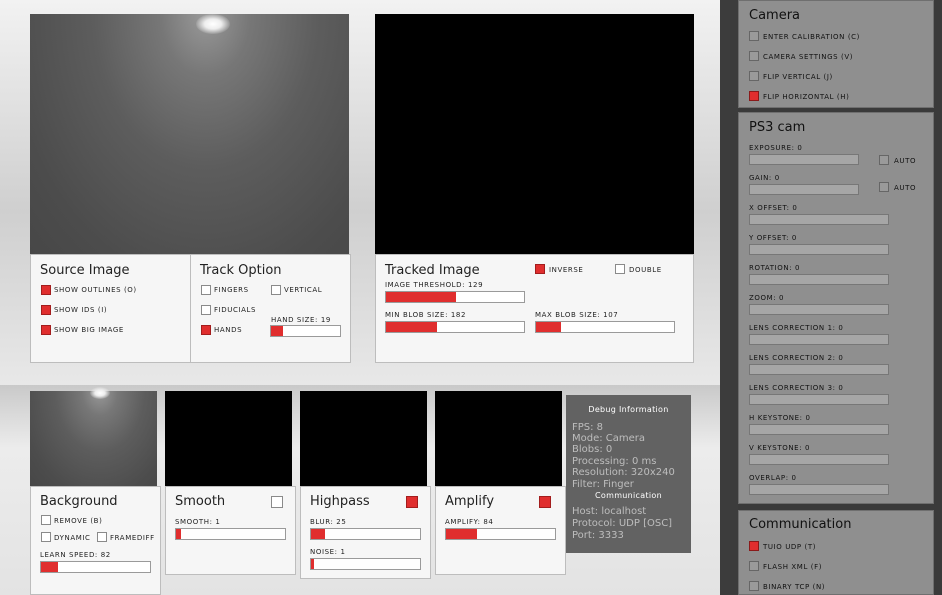 This screenshot has height=595, width=942. Describe the element at coordinates (365, 564) in the screenshot. I see `noise-slider` at that location.